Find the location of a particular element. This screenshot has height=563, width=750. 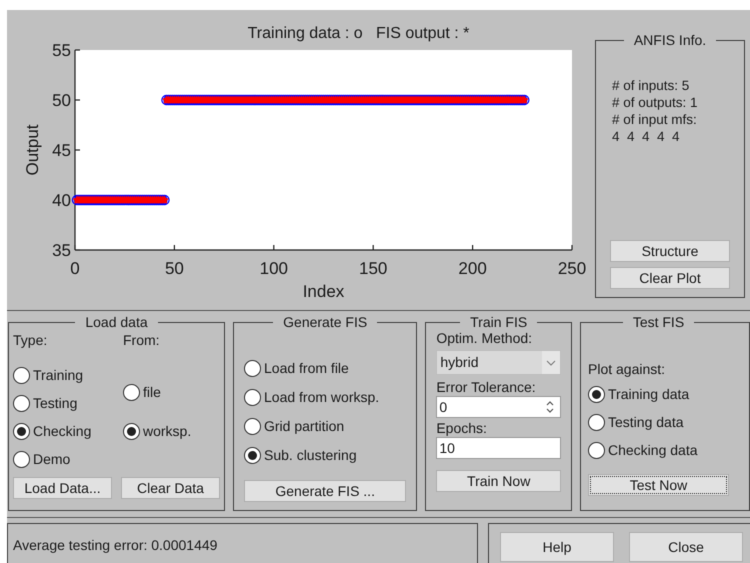

axis-tick-label: 200 is located at coordinates (472, 268).